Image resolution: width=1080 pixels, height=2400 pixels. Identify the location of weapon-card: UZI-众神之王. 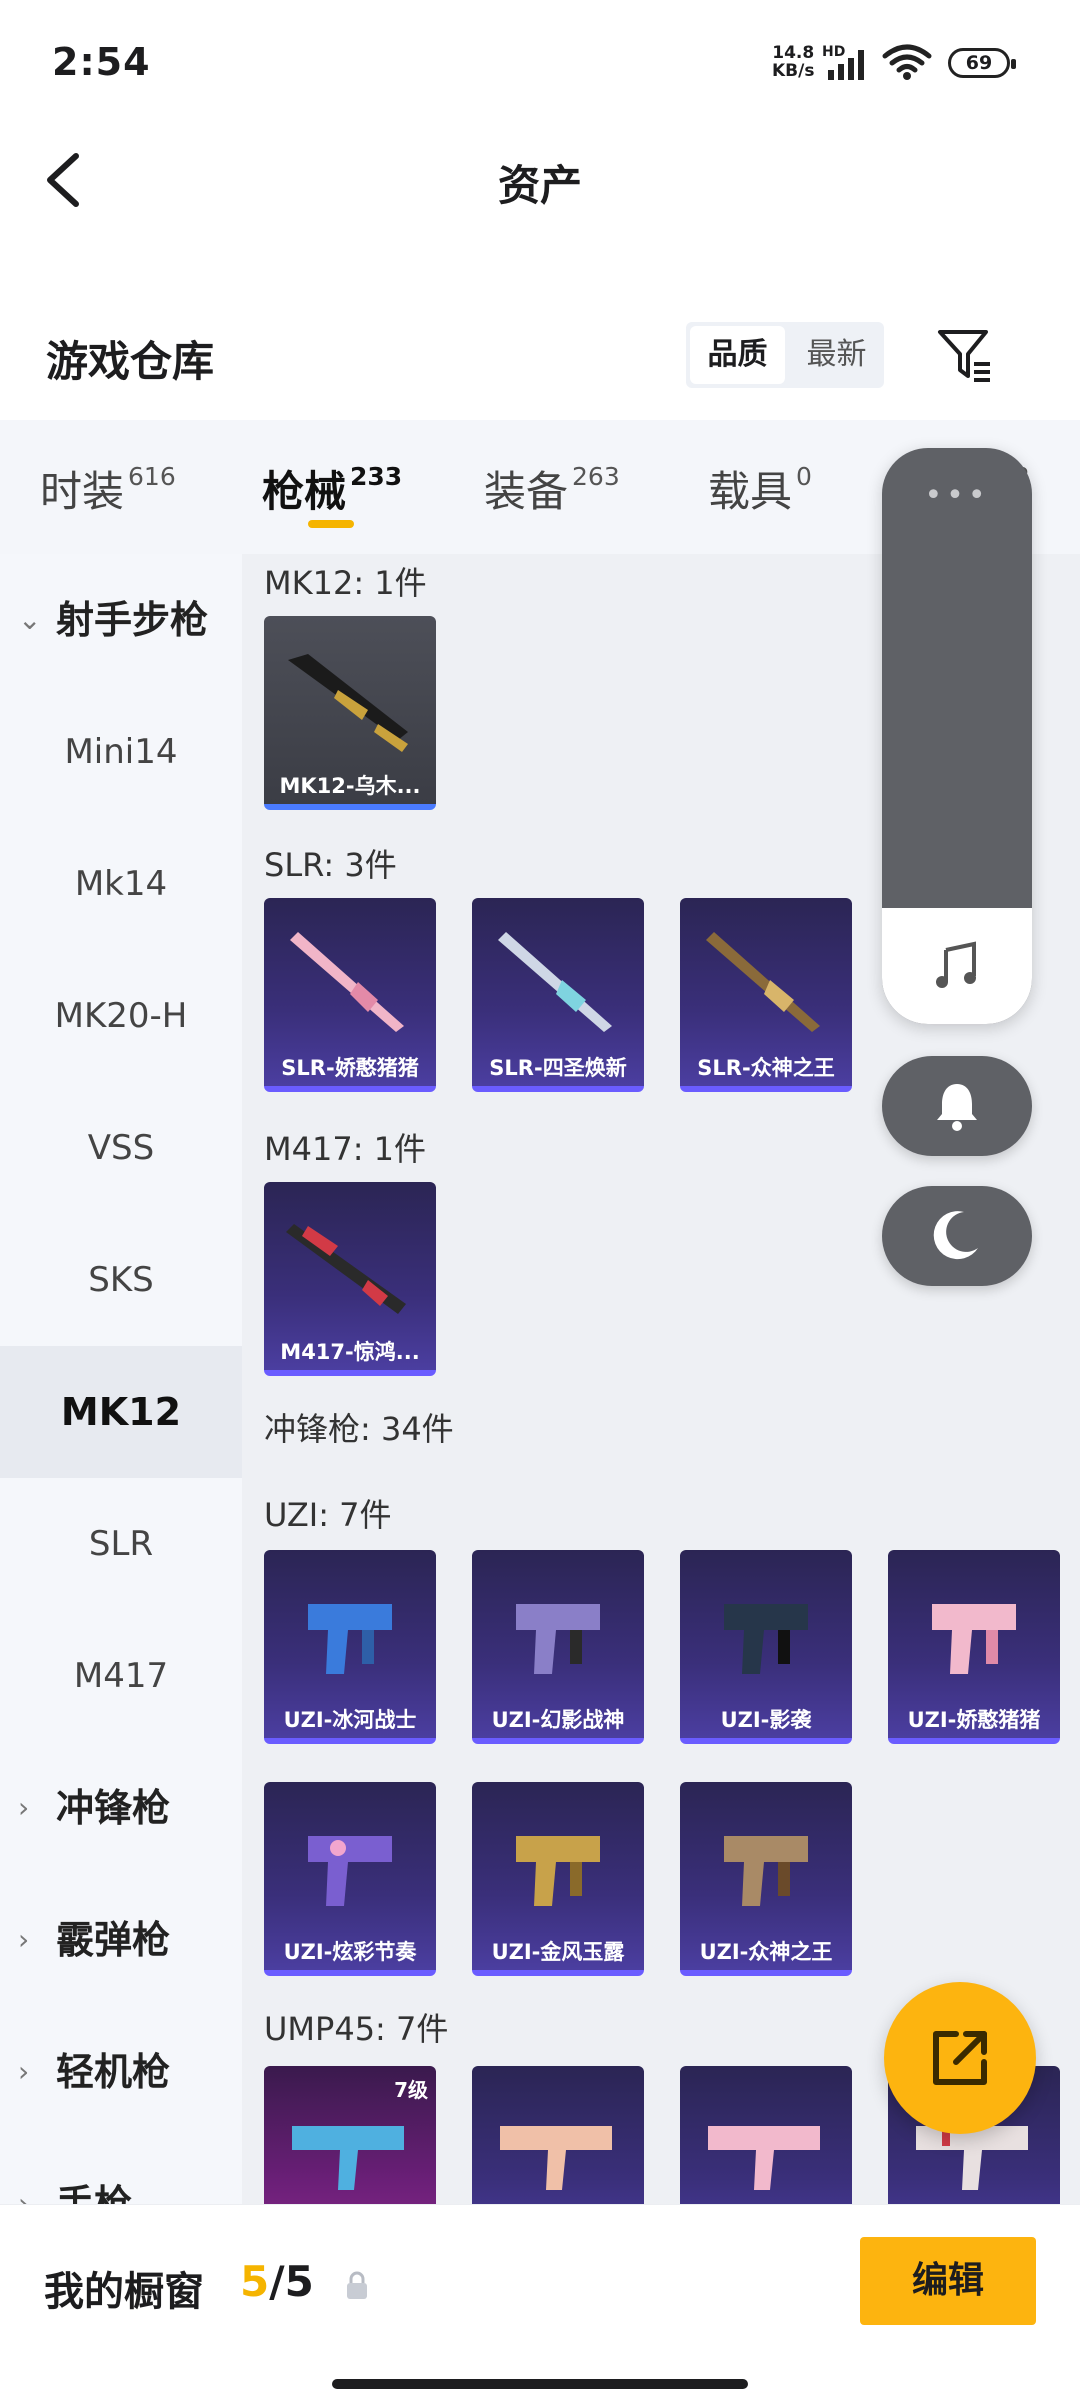
(766, 1879).